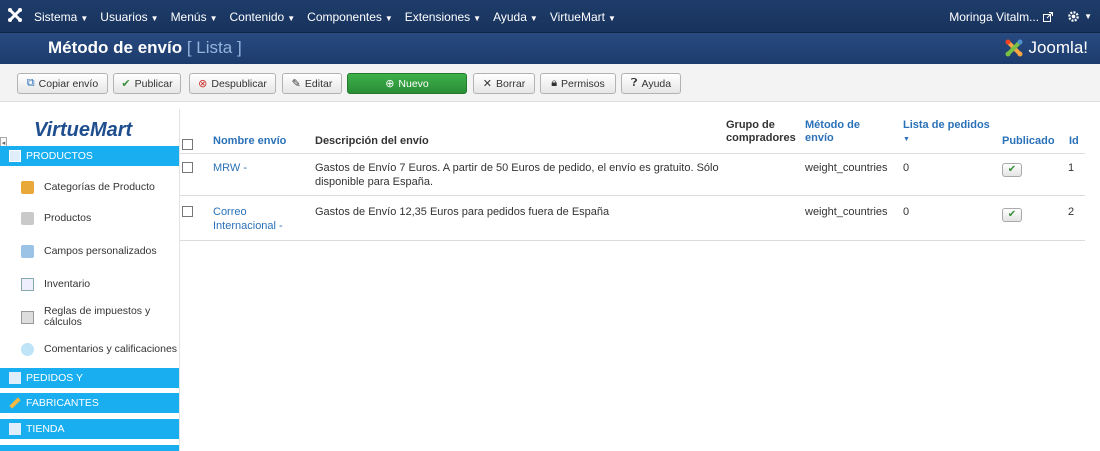 This screenshot has width=1100, height=451. What do you see at coordinates (1046, 48) in the screenshot?
I see `joomla-logo: Joomla!` at bounding box center [1046, 48].